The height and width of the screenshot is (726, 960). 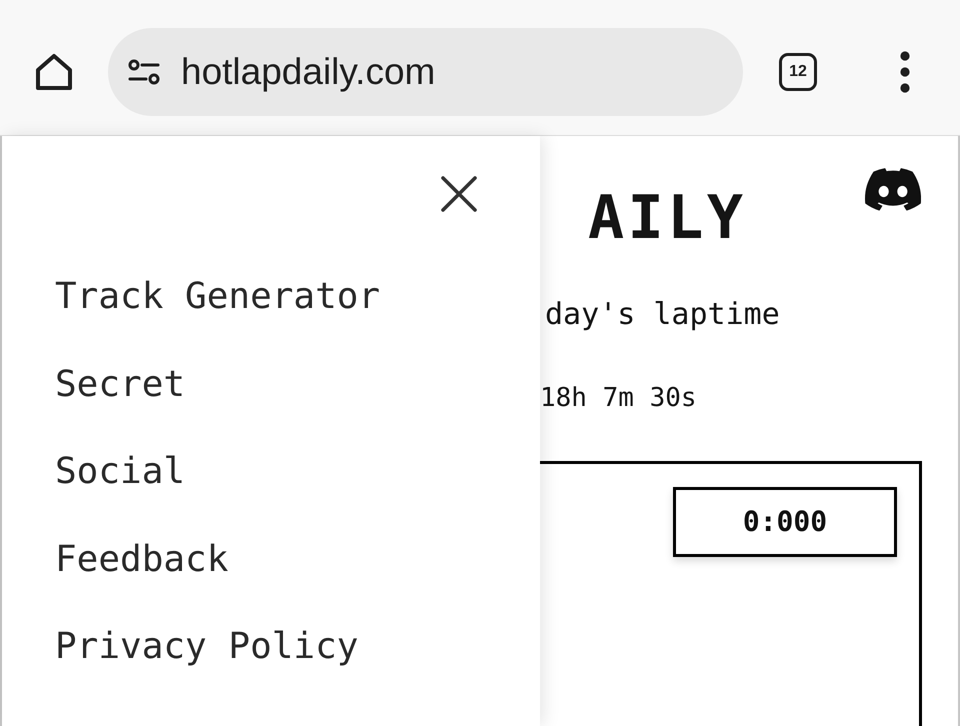 What do you see at coordinates (144, 72) in the screenshot?
I see `tune-icon` at bounding box center [144, 72].